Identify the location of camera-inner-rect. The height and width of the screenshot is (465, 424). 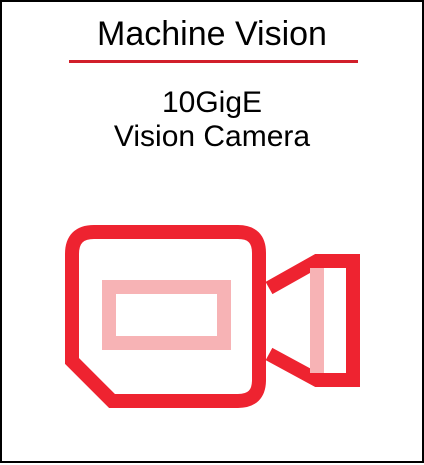
(166, 315).